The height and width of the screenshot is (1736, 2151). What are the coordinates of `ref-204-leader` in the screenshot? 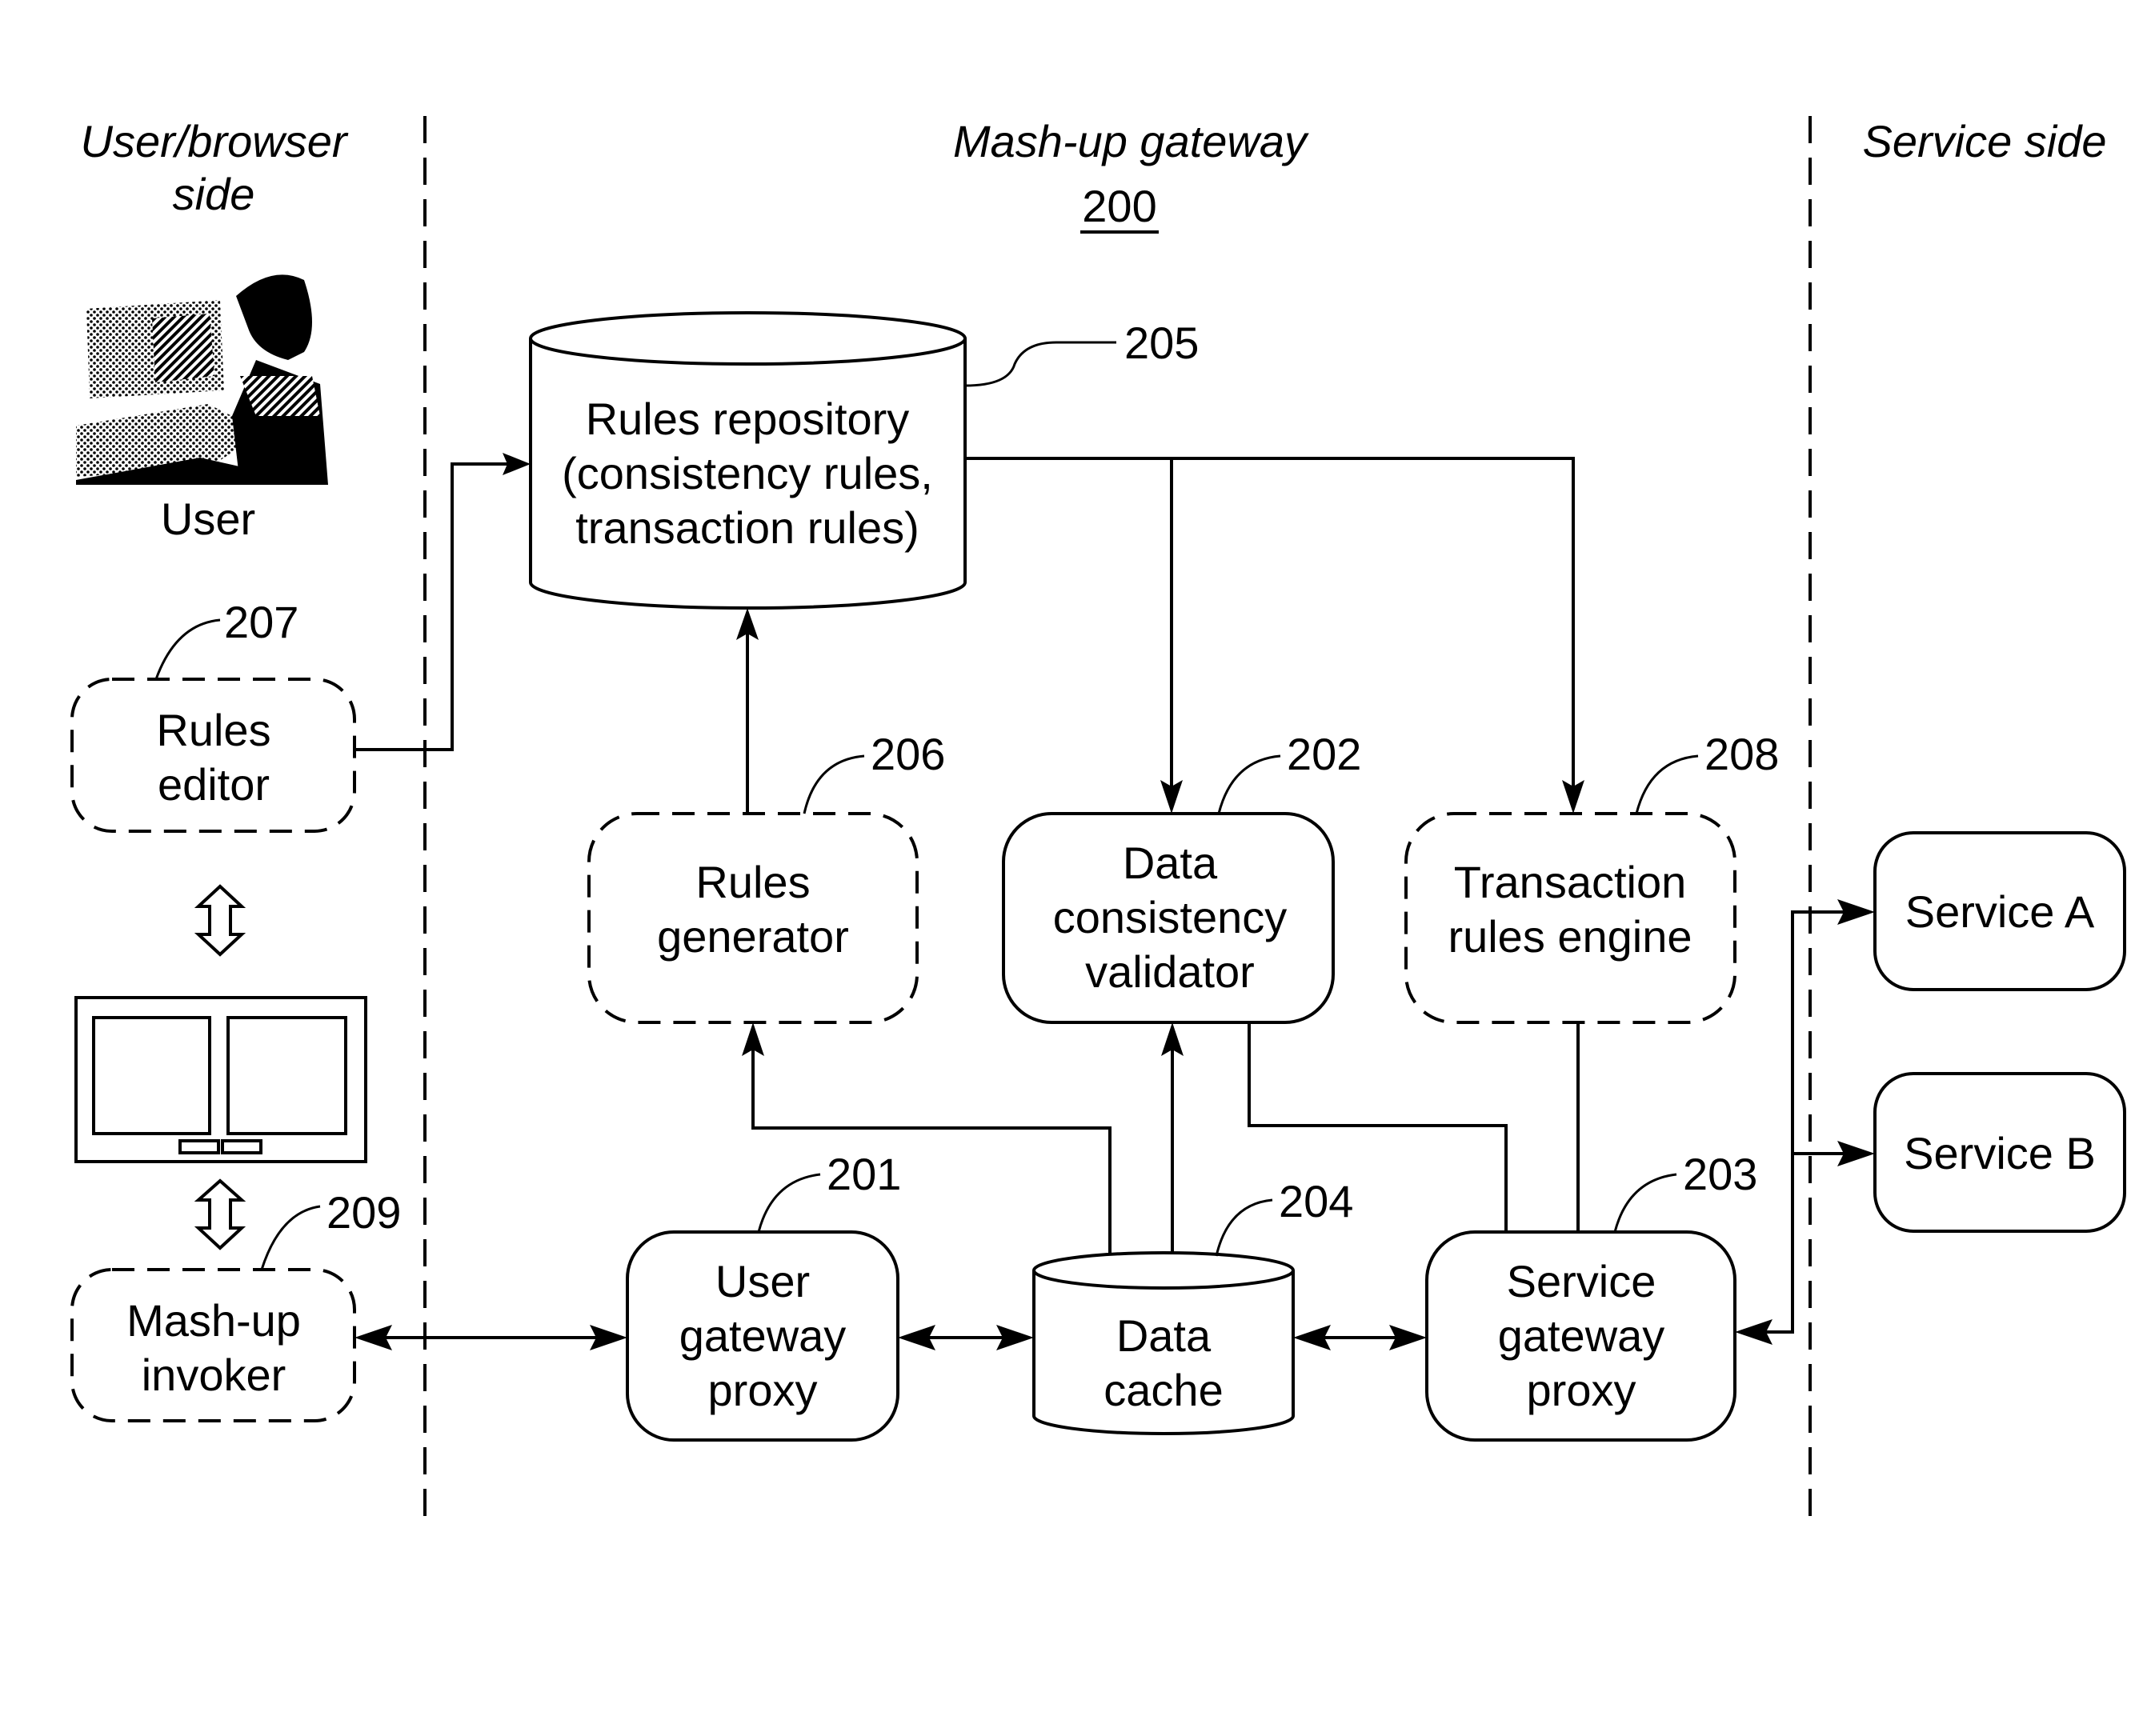 It's located at (1244, 1227).